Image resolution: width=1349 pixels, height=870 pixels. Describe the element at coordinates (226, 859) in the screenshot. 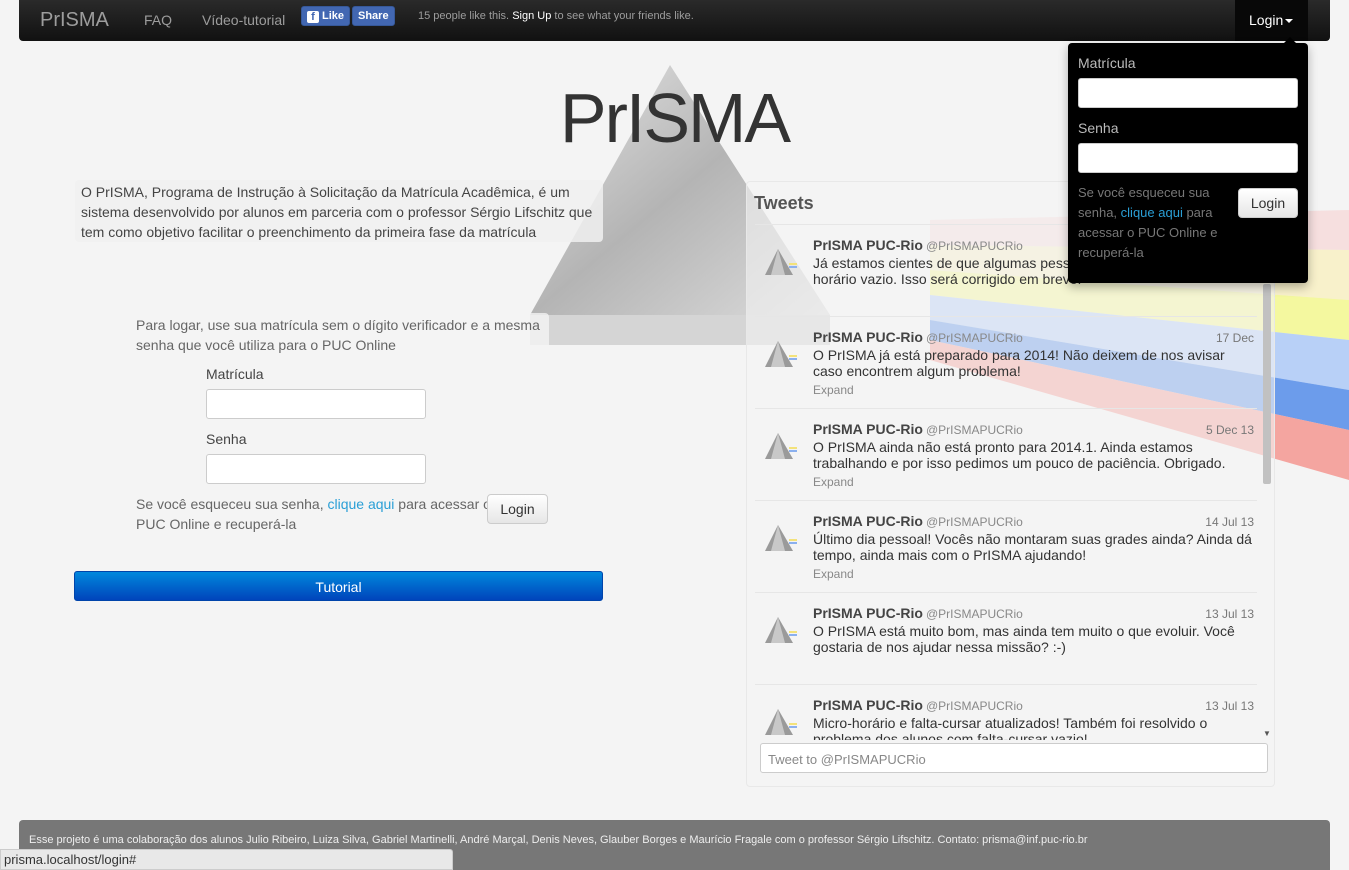

I see `browser-status-url: prisma.localhost/login#` at that location.